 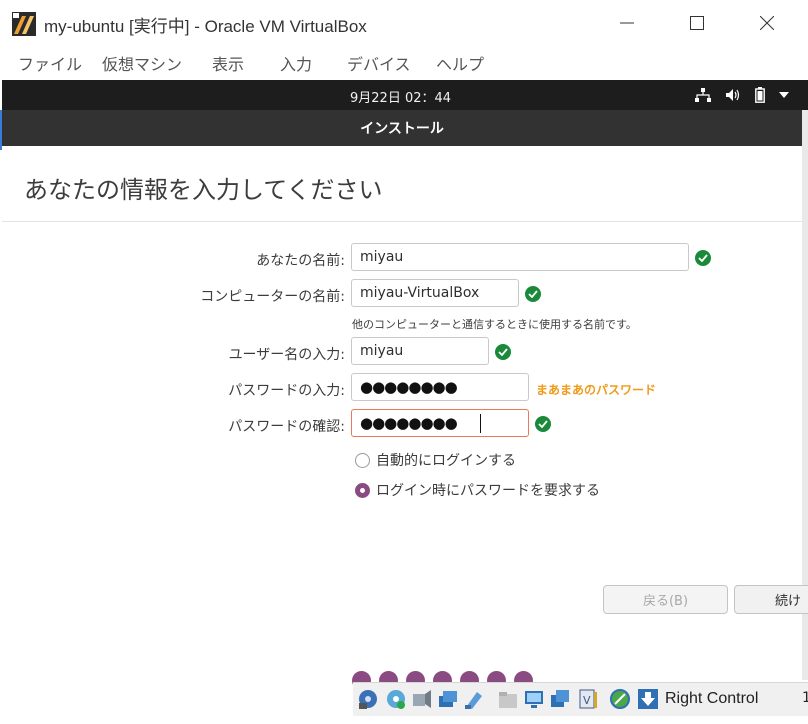 What do you see at coordinates (296, 63) in the screenshot?
I see `menu-input: 入力` at bounding box center [296, 63].